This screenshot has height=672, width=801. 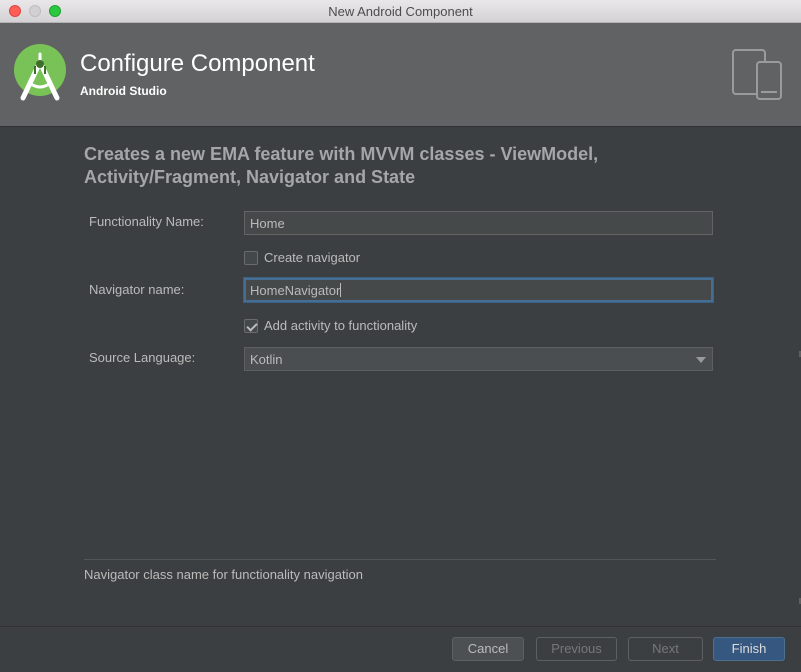 I want to click on functionality-name-input: Home, so click(x=478, y=223).